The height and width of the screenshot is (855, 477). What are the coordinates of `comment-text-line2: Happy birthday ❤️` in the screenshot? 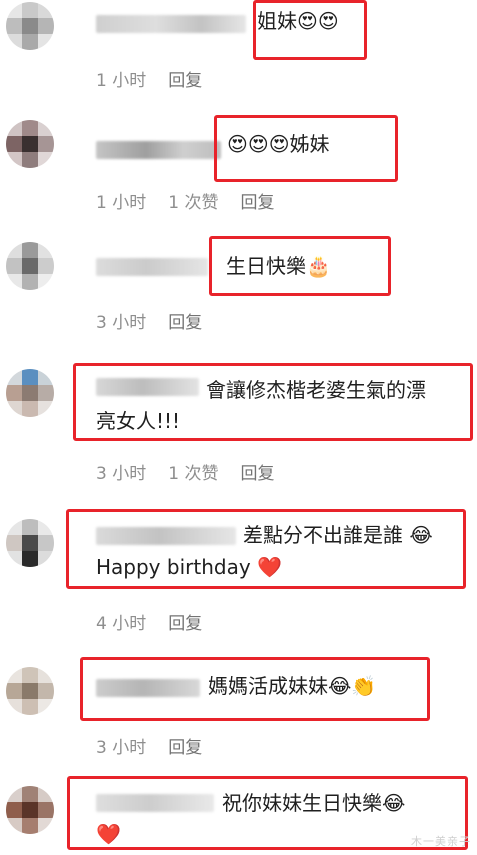 It's located at (189, 567).